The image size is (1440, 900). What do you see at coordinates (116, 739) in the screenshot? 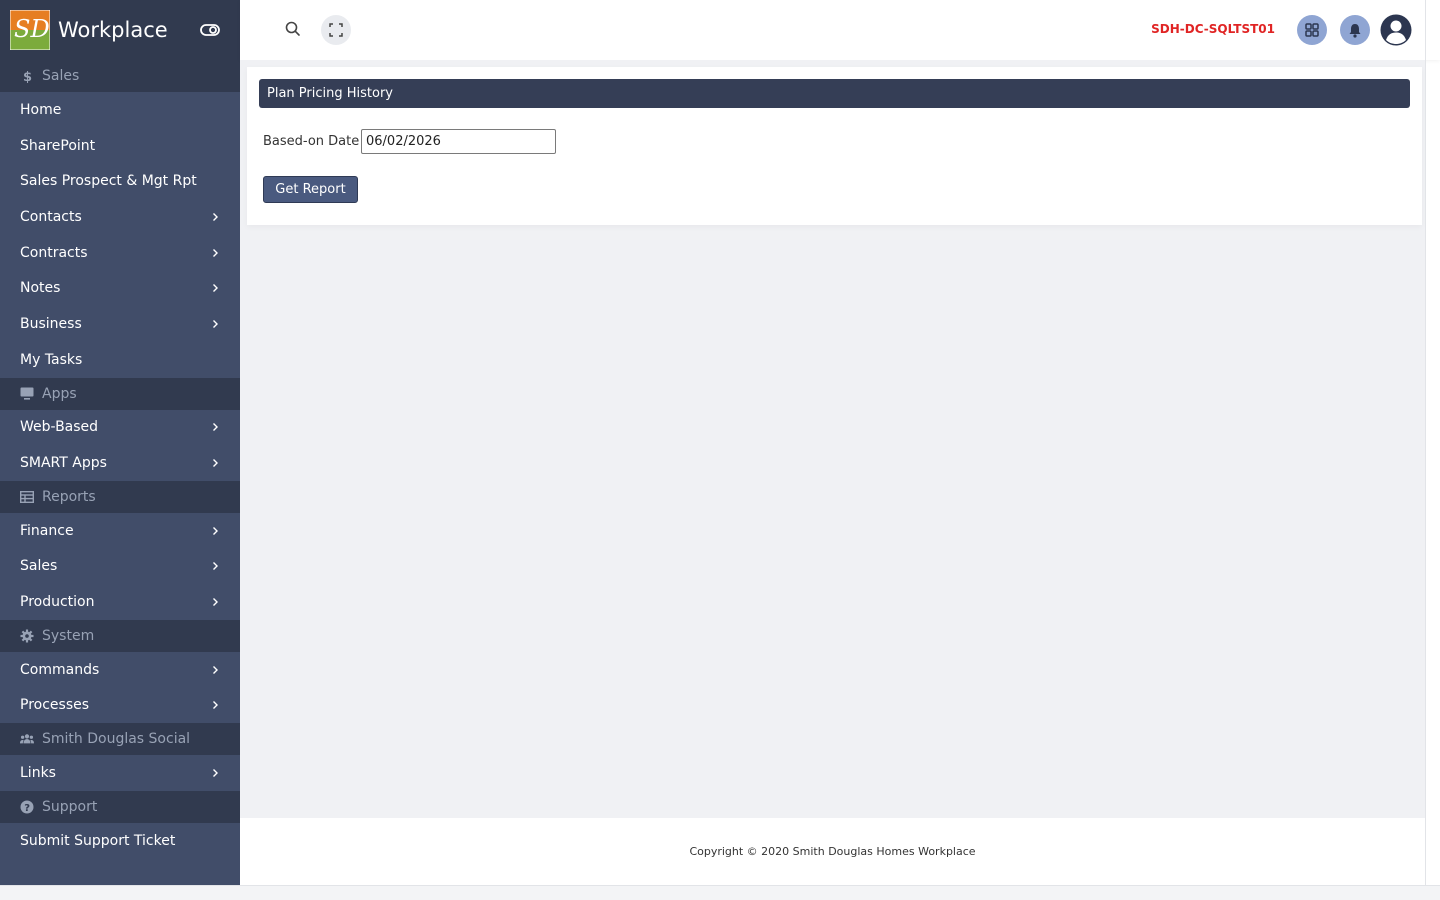
I see `sidebar-section-label: Smith Douglas Social` at bounding box center [116, 739].